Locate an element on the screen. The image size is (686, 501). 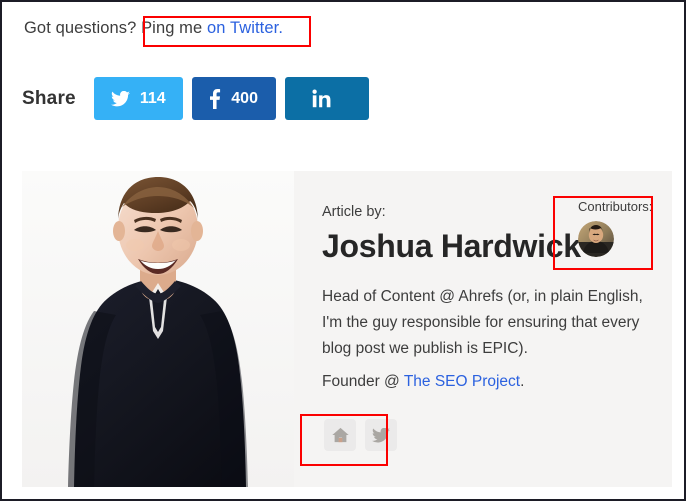
author-founder-line: Founder @ The SEO Project. is located at coordinates (423, 382).